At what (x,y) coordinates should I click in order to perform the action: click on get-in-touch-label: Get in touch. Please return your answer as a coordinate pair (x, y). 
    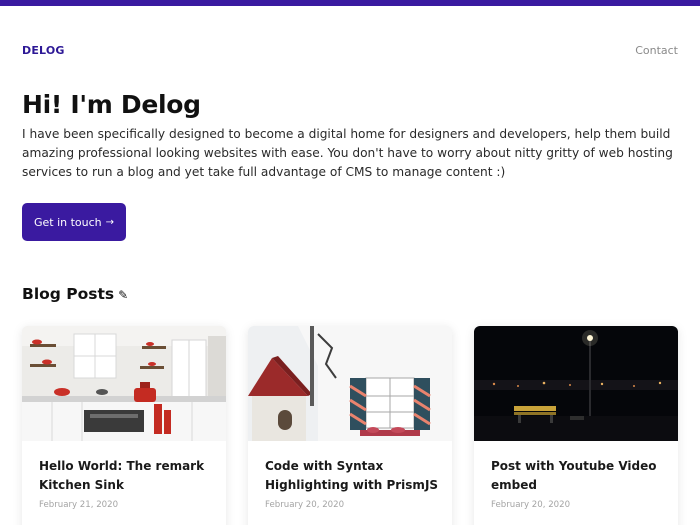
    Looking at the image, I should click on (67, 222).